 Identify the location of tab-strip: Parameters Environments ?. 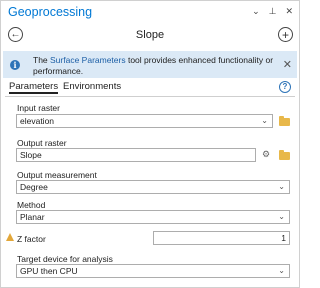
(150, 88).